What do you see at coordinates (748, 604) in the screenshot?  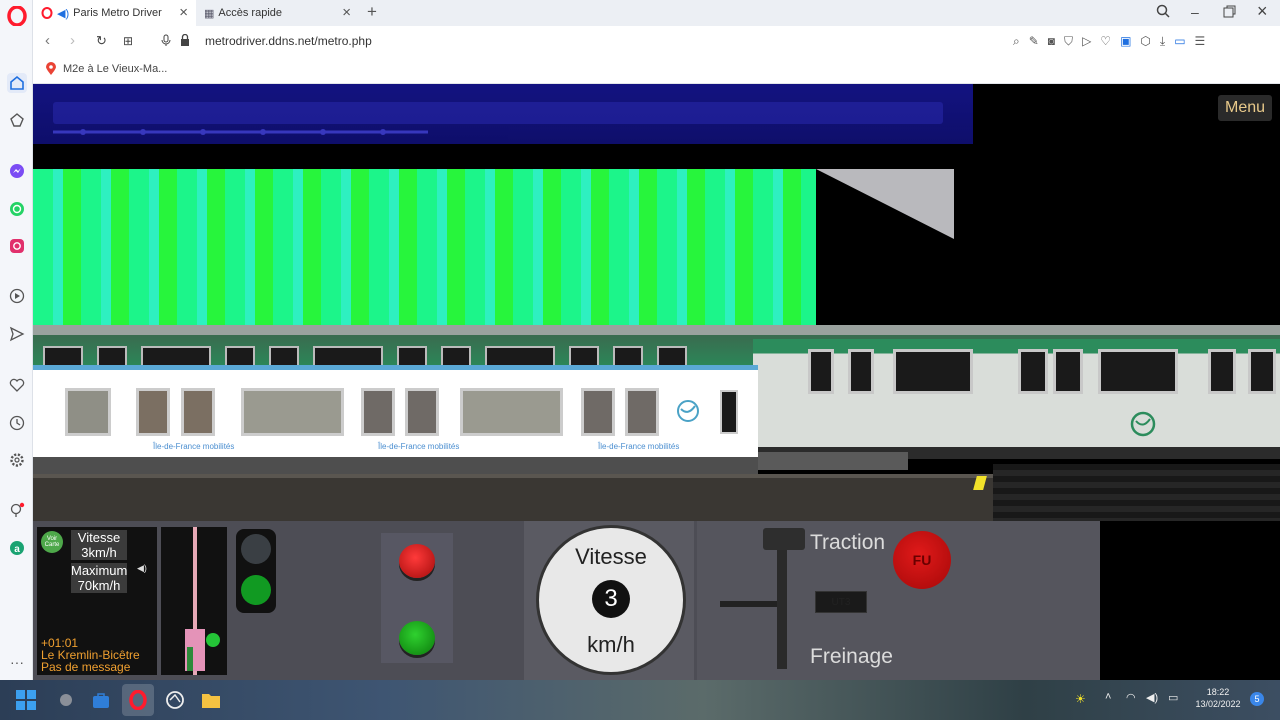 I see `lever-neutral-arm` at bounding box center [748, 604].